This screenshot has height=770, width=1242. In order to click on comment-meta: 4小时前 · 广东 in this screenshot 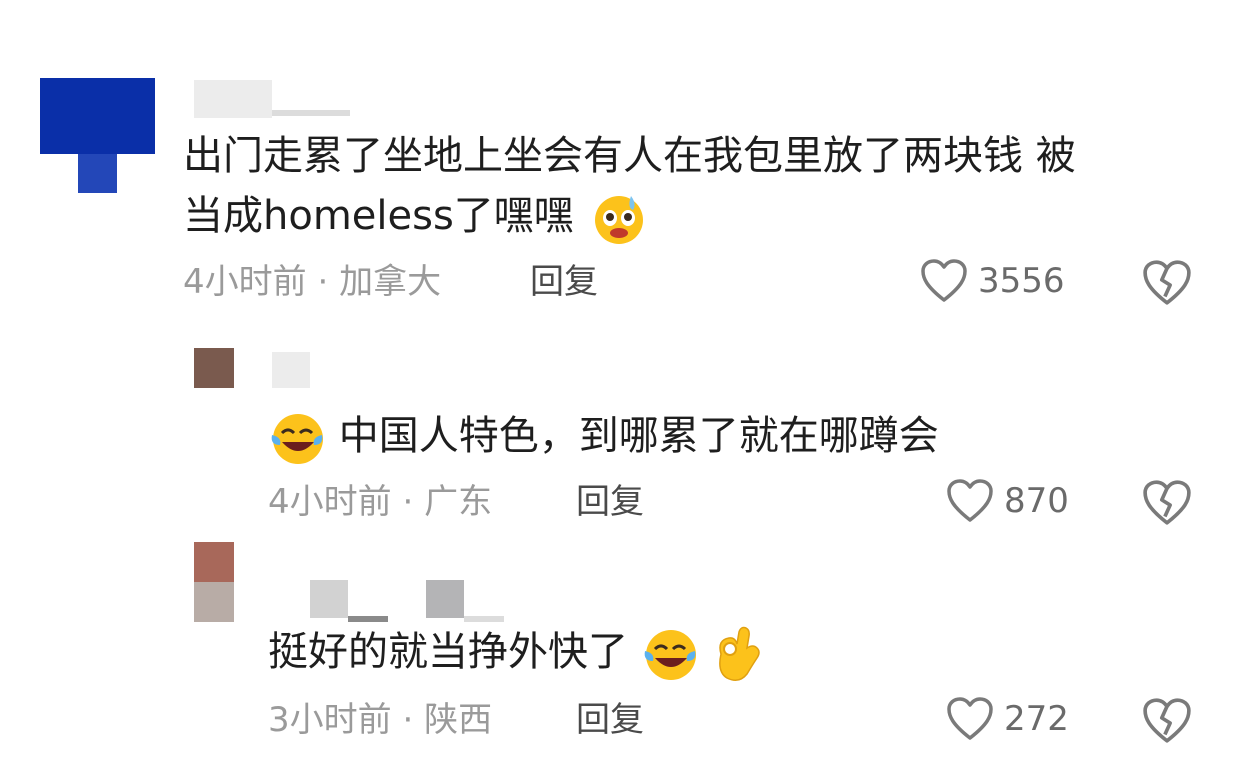, I will do `click(380, 502)`.